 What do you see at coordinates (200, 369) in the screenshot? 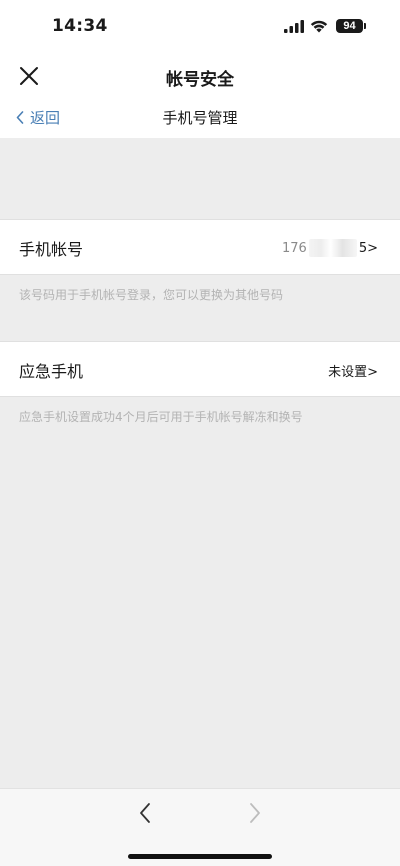
I see `emergency-phone-row: 应急手机 未设置>` at bounding box center [200, 369].